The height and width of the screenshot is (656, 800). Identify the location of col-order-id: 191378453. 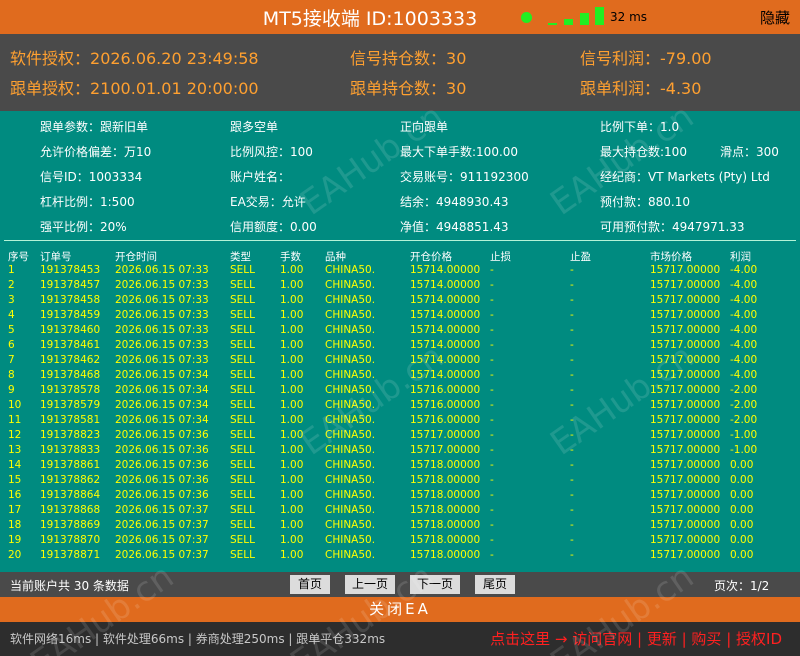
(70, 270).